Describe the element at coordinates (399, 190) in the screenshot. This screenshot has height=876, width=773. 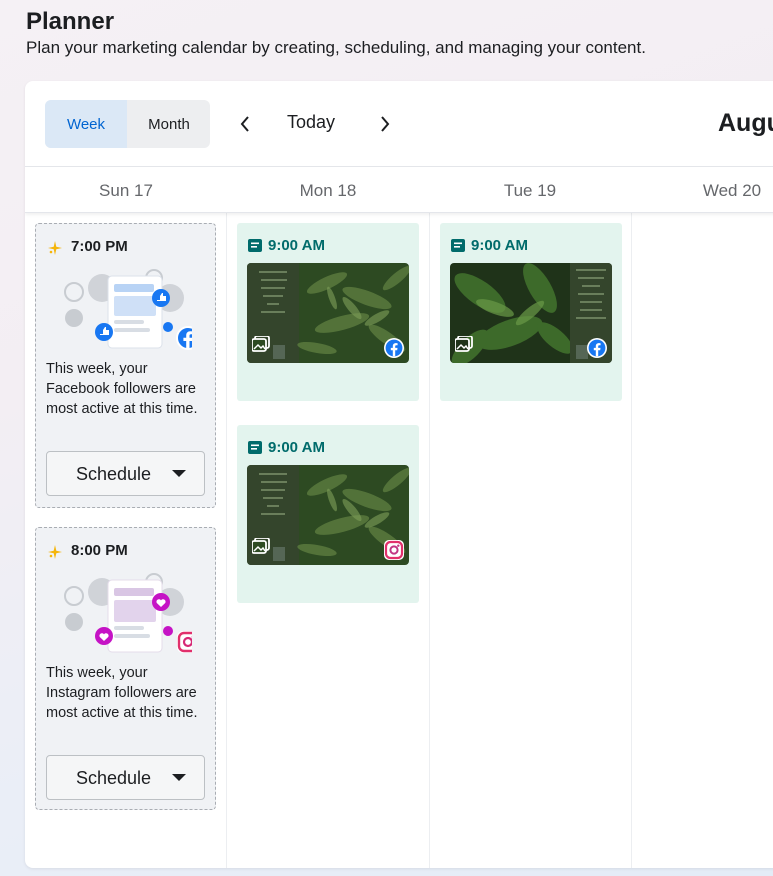
I see `day-header-row: Sun 17 Mon 18 Tue 19 Wed 20` at that location.